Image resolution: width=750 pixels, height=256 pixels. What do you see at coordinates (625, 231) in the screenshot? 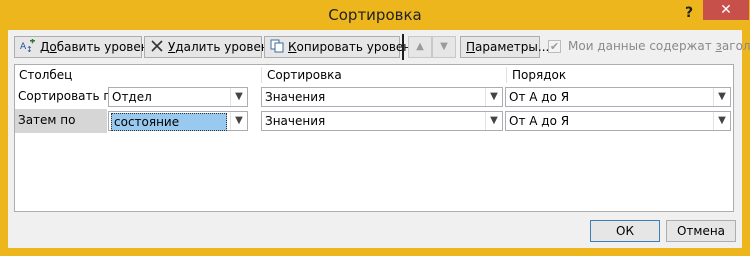
I see `ok-button: ОК` at bounding box center [625, 231].